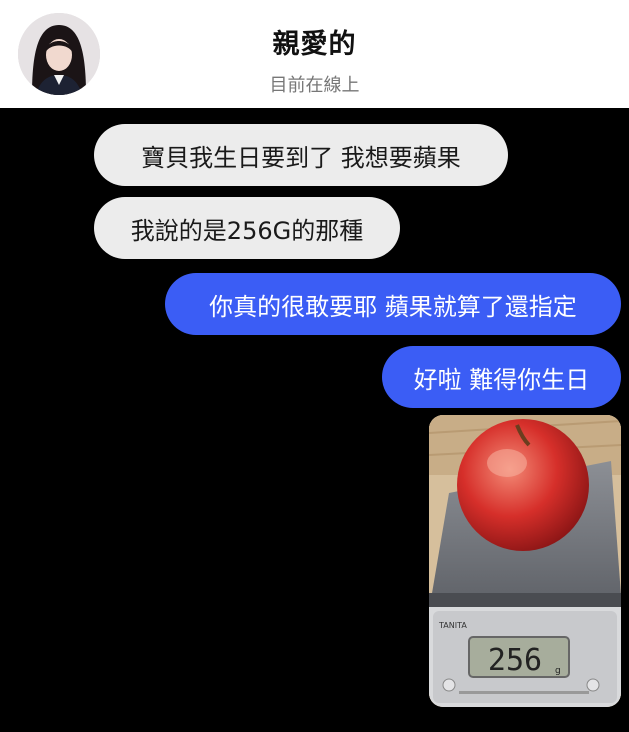 This screenshot has height=732, width=629. Describe the element at coordinates (558, 671) in the screenshot. I see `scale-display-unit: g` at that location.